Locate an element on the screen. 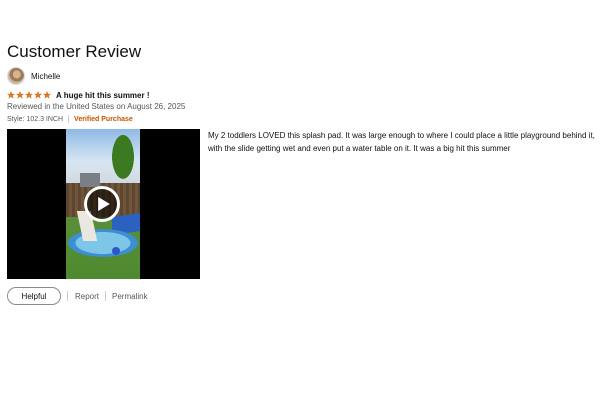  reviewer-profile: Michelle is located at coordinates (33, 76).